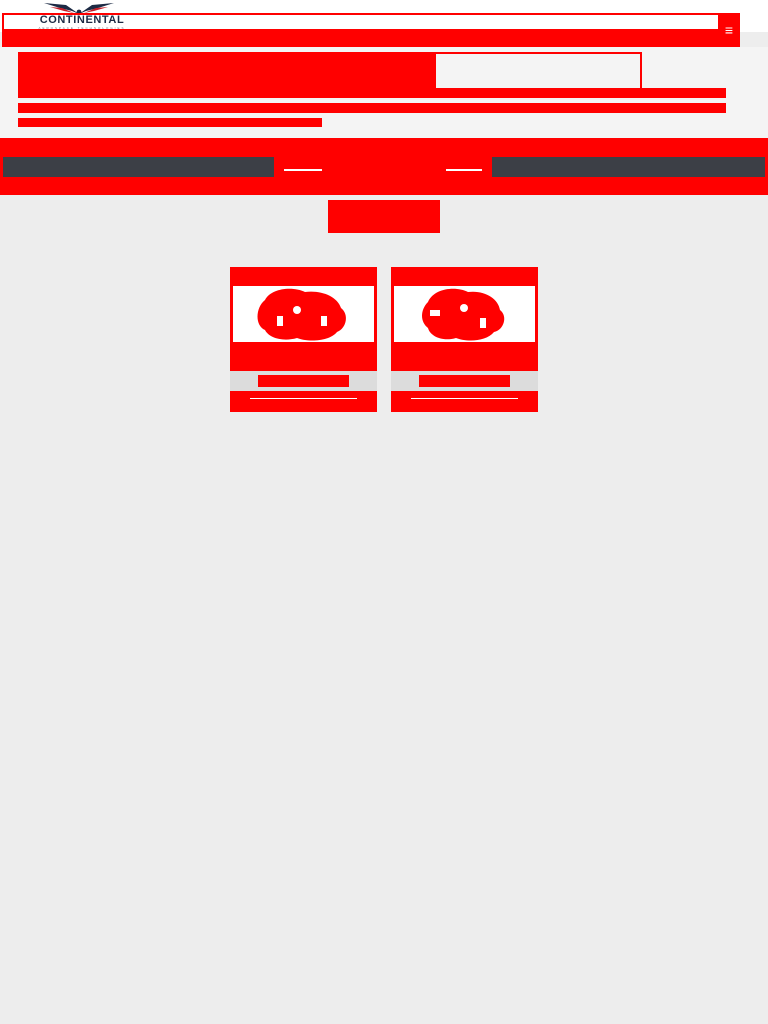  Describe the element at coordinates (371, 38) in the screenshot. I see `header-bar` at that location.